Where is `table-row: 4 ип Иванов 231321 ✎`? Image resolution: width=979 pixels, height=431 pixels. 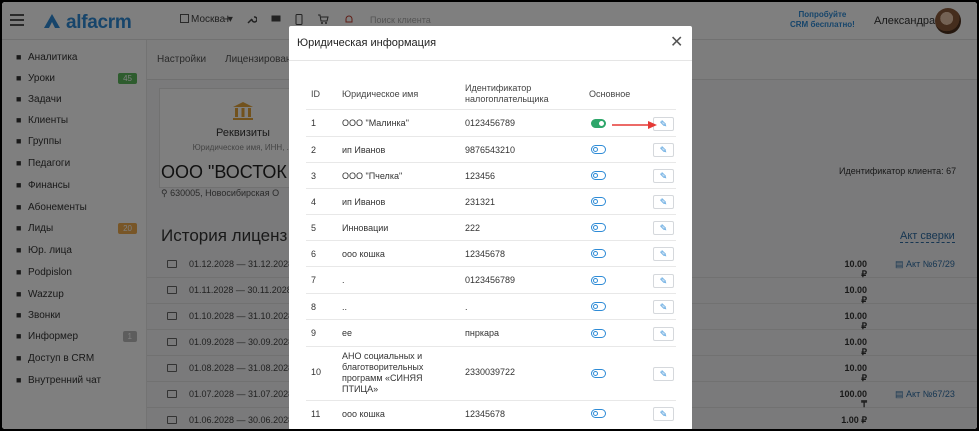 table-row: 4 ип Иванов 231321 ✎ is located at coordinates (491, 201).